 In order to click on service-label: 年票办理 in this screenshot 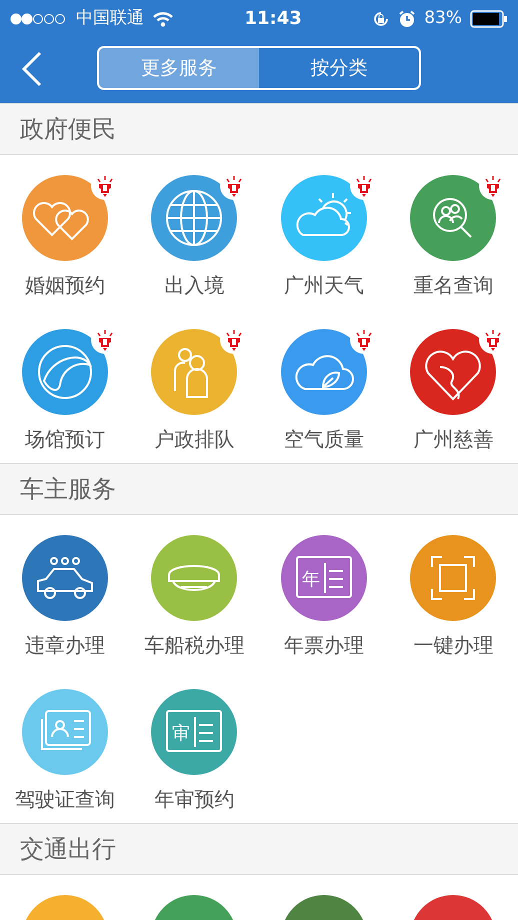, I will do `click(324, 645)`.